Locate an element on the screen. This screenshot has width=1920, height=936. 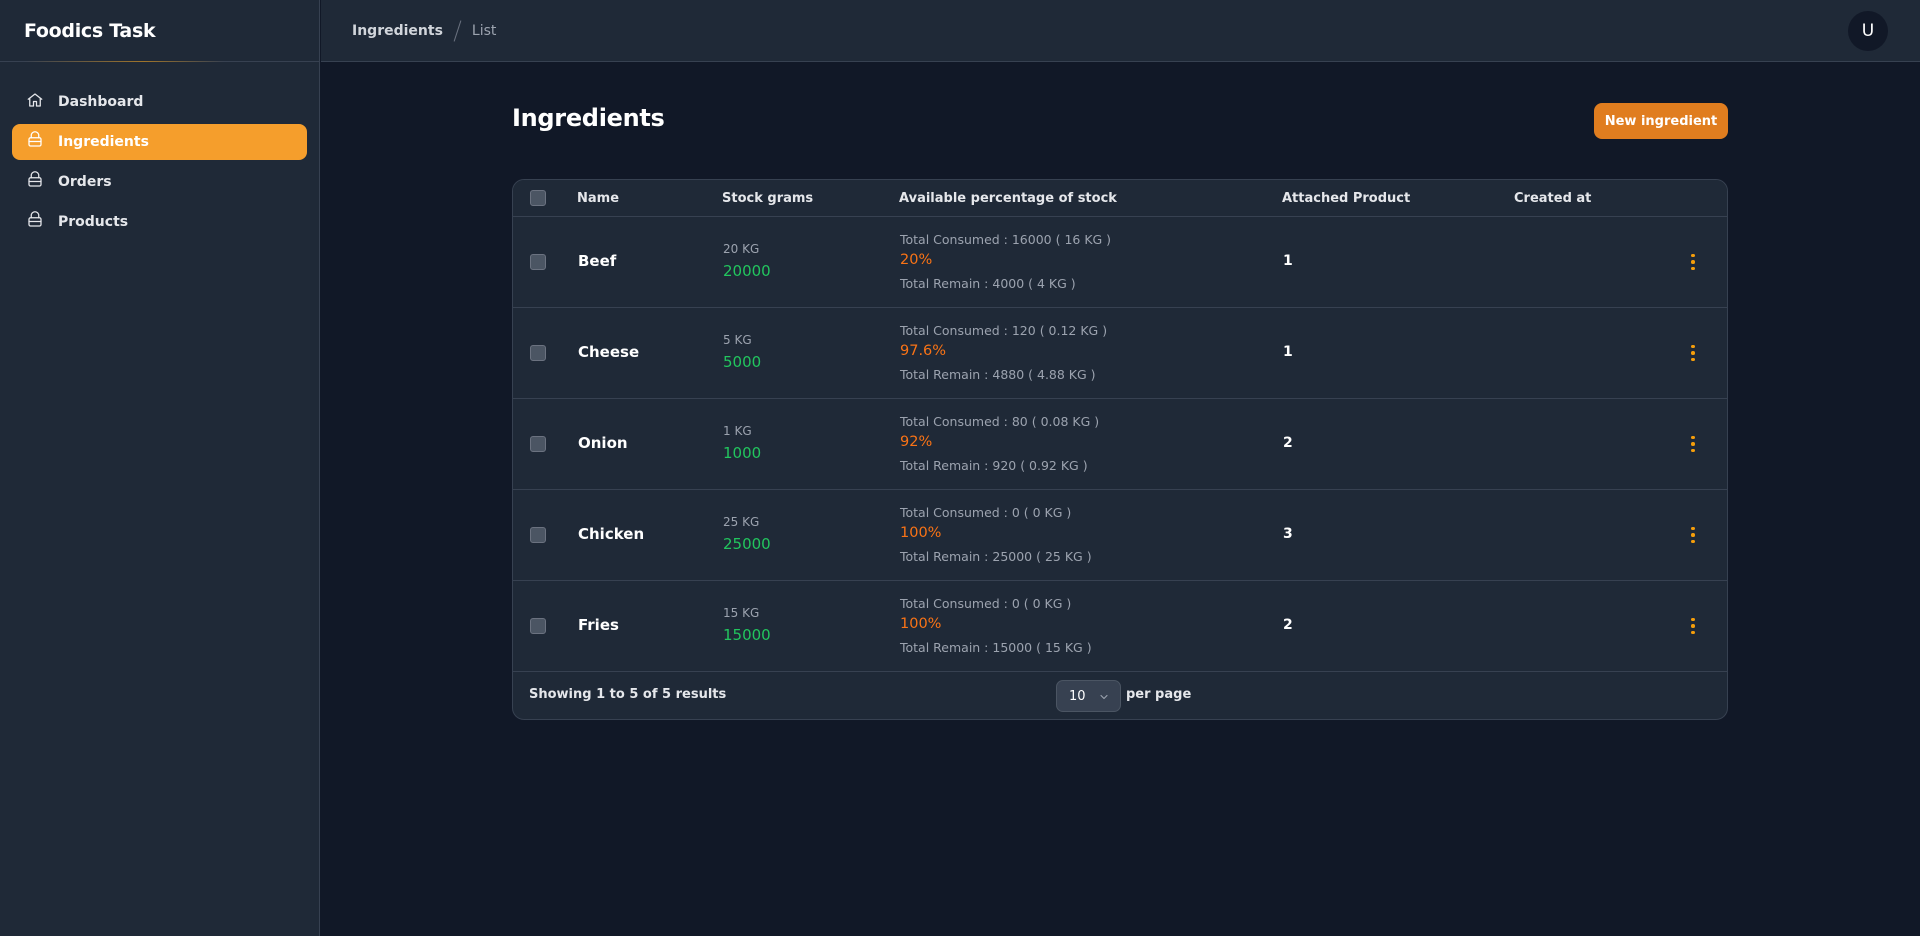
breadcrumb-separator is located at coordinates (457, 30).